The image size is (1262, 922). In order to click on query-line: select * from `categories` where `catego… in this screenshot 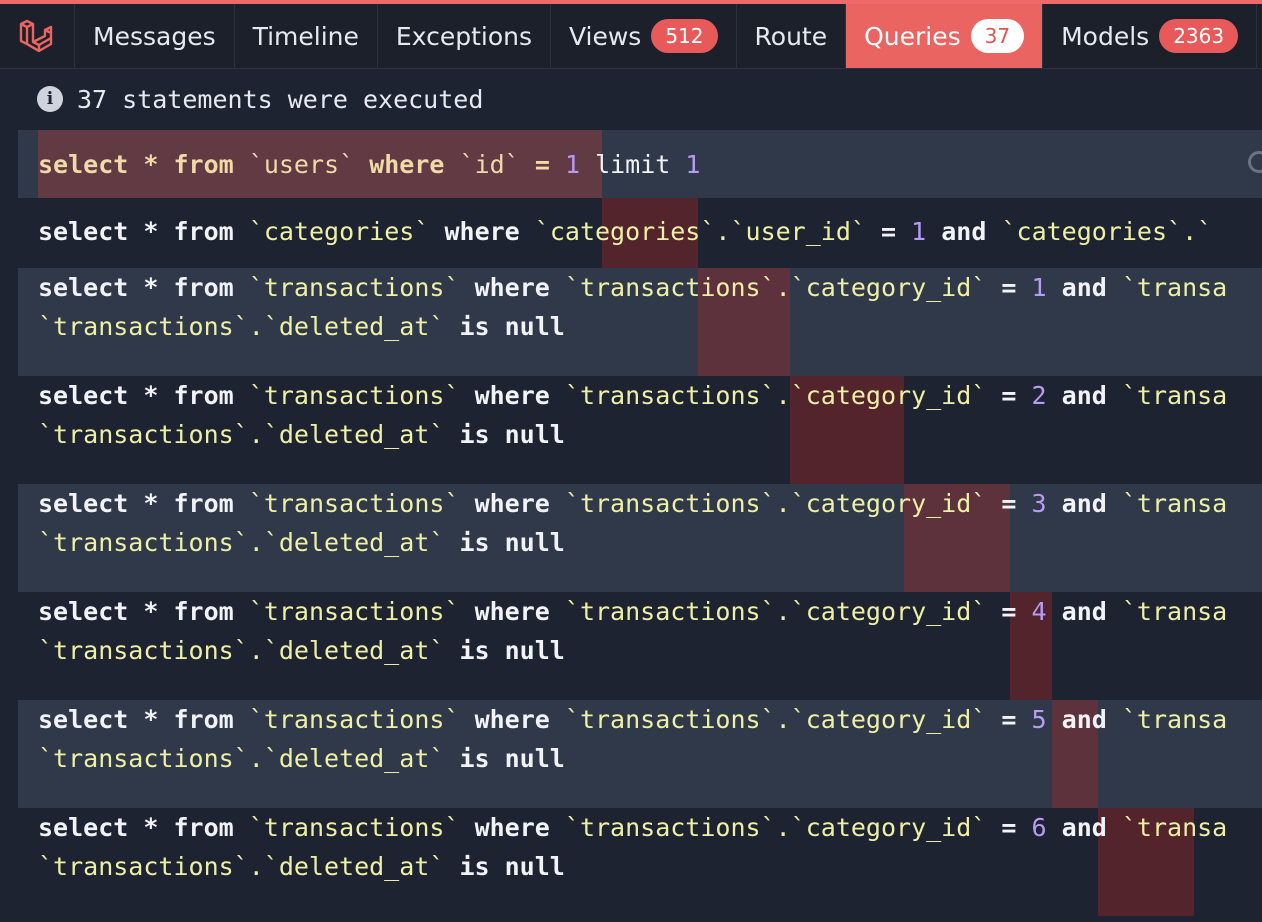, I will do `click(625, 231)`.